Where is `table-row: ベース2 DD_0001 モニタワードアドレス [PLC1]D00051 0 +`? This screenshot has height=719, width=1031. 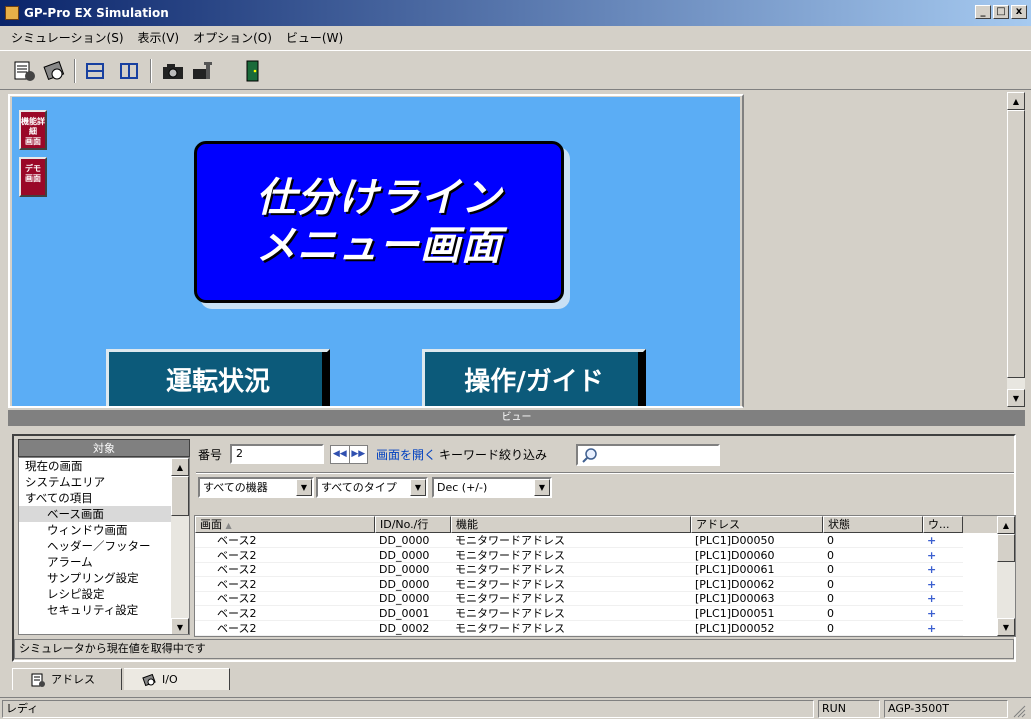
table-row: ベース2 DD_0001 モニタワードアドレス [PLC1]D00051 0 + is located at coordinates (605, 614).